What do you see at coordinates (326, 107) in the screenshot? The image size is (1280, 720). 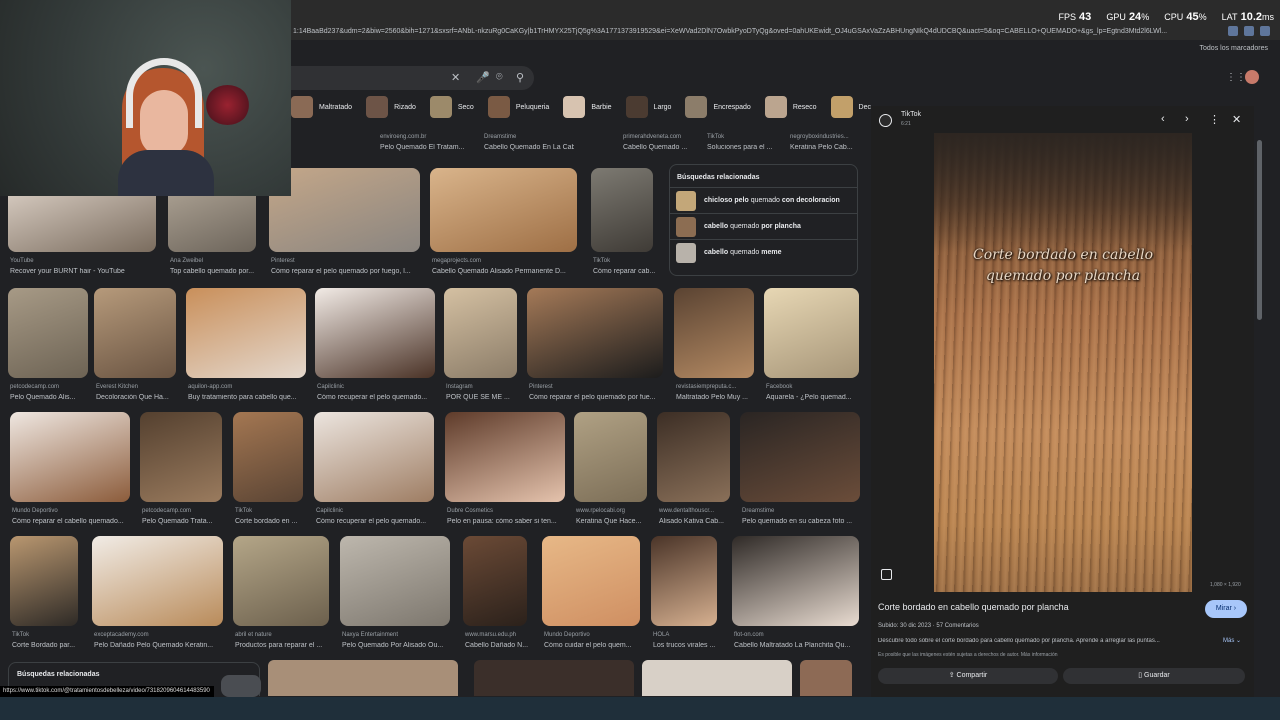 I see `chip-maltratado: Maltratado` at bounding box center [326, 107].